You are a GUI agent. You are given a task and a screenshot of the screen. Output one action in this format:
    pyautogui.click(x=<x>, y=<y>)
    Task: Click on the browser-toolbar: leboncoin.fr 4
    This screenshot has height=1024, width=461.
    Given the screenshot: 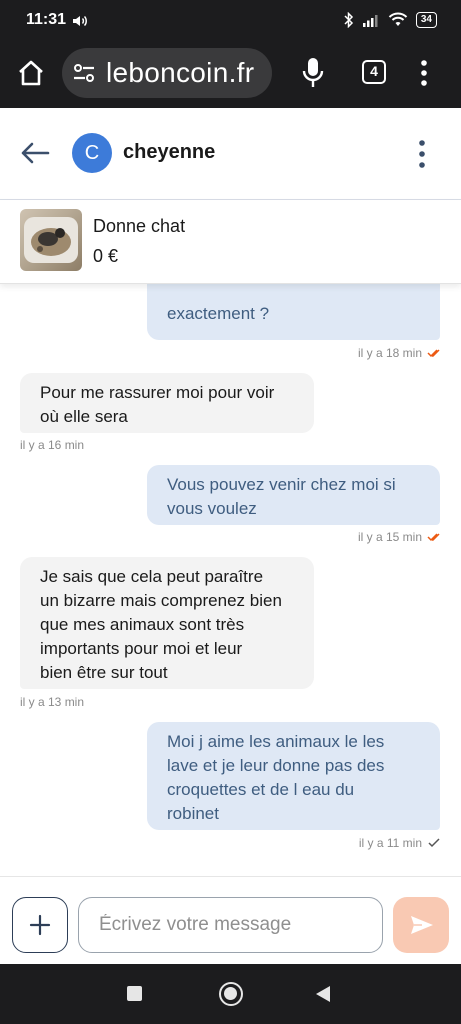 What is the action you would take?
    pyautogui.click(x=230, y=75)
    